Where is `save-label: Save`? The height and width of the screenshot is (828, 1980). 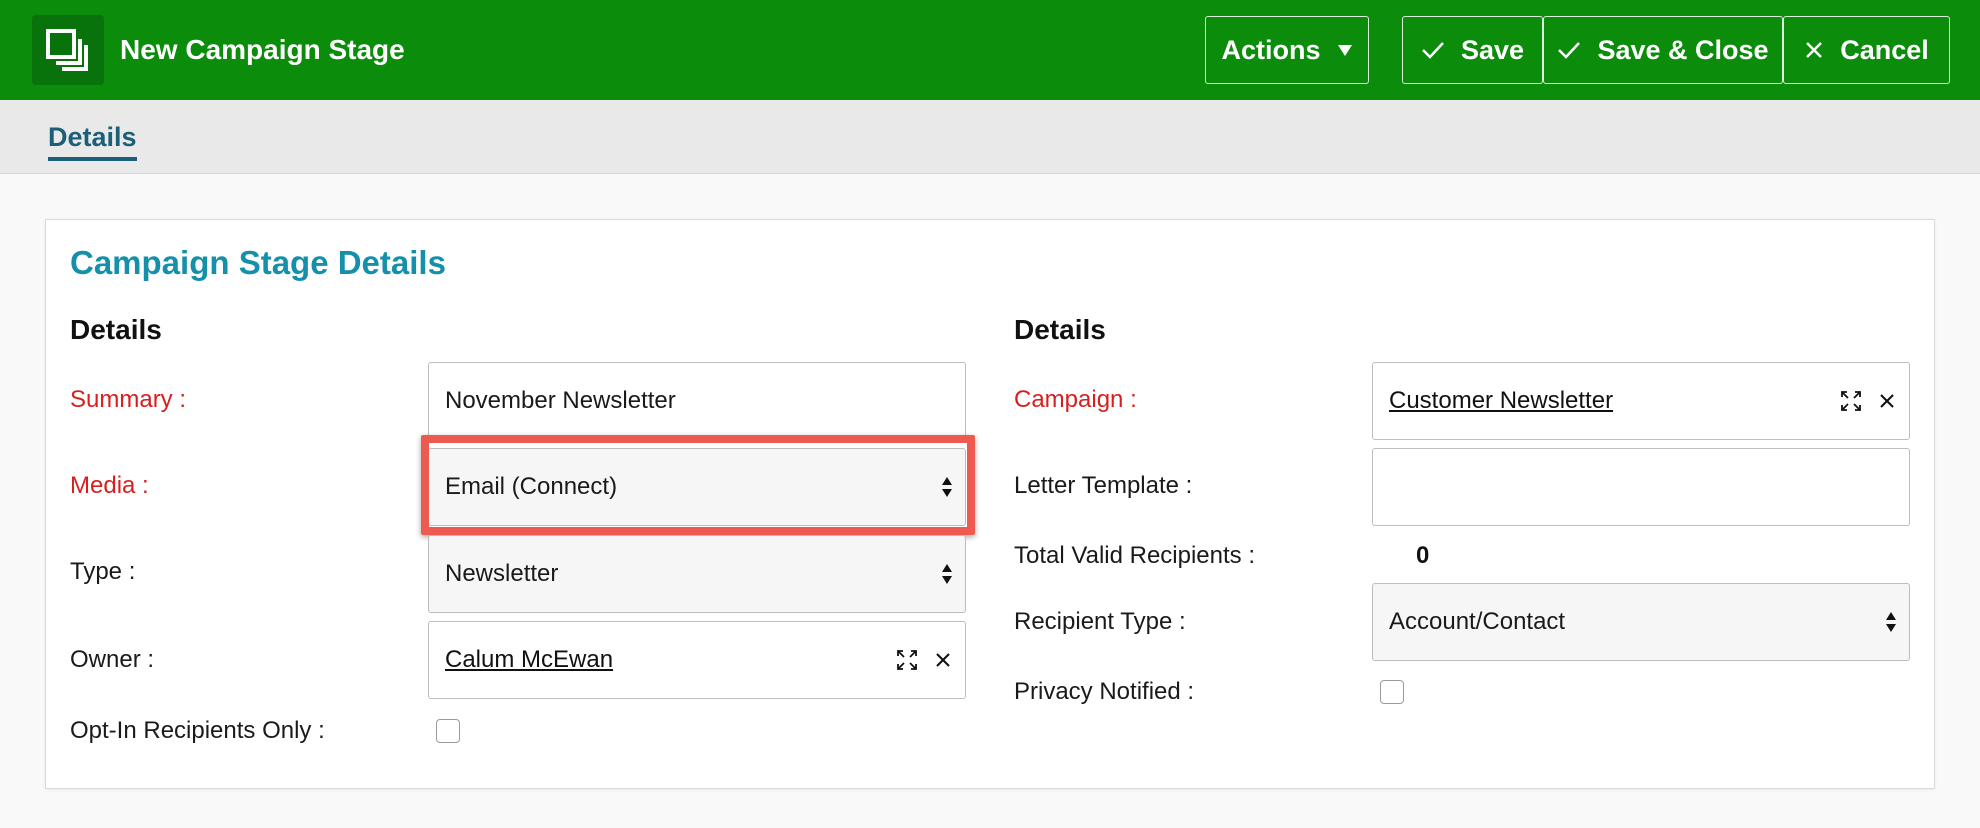 save-label: Save is located at coordinates (1492, 49).